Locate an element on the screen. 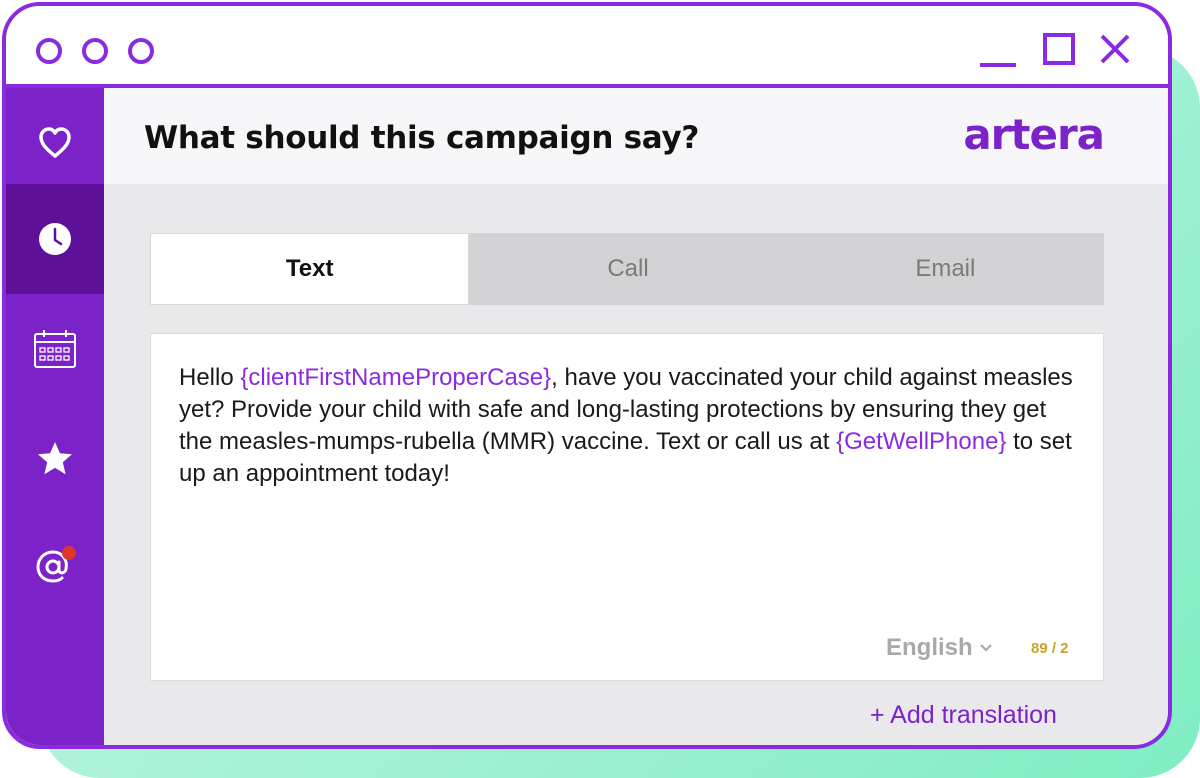 The width and height of the screenshot is (1200, 778). page-title: What should this campaign say? is located at coordinates (422, 138).